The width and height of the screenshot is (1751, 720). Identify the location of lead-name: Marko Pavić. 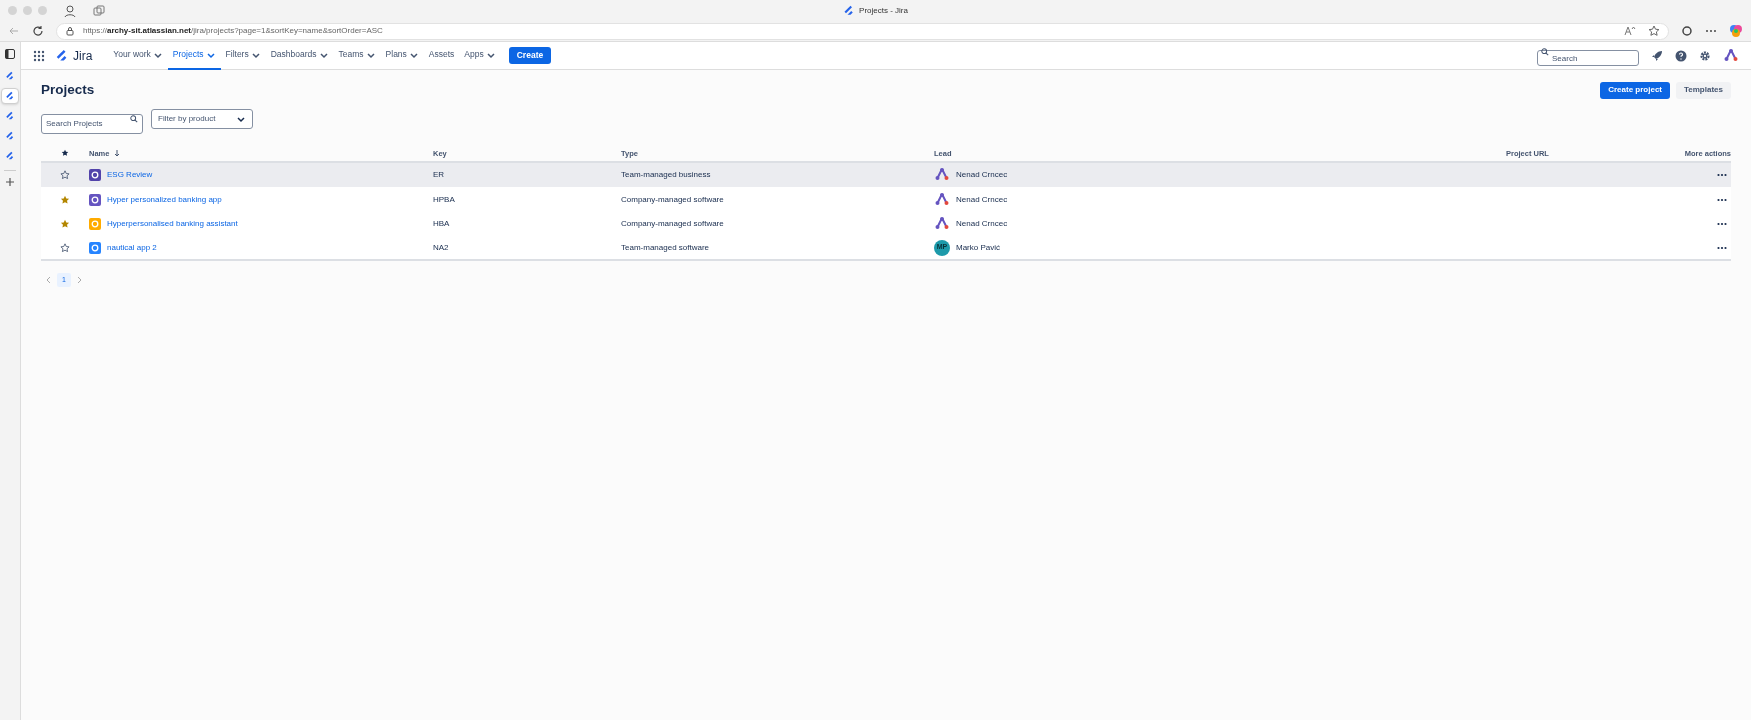
(978, 247).